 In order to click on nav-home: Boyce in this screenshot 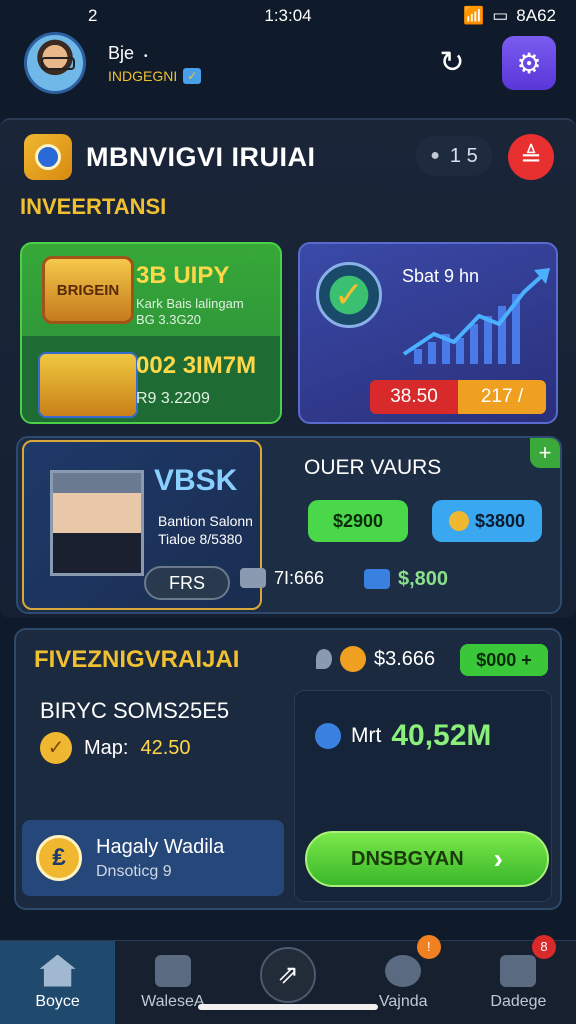, I will do `click(58, 982)`.